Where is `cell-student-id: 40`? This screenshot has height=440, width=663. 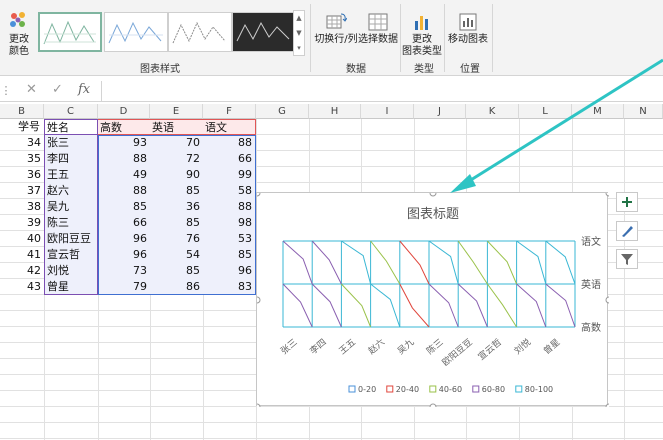
cell-student-id: 40 is located at coordinates (22, 239).